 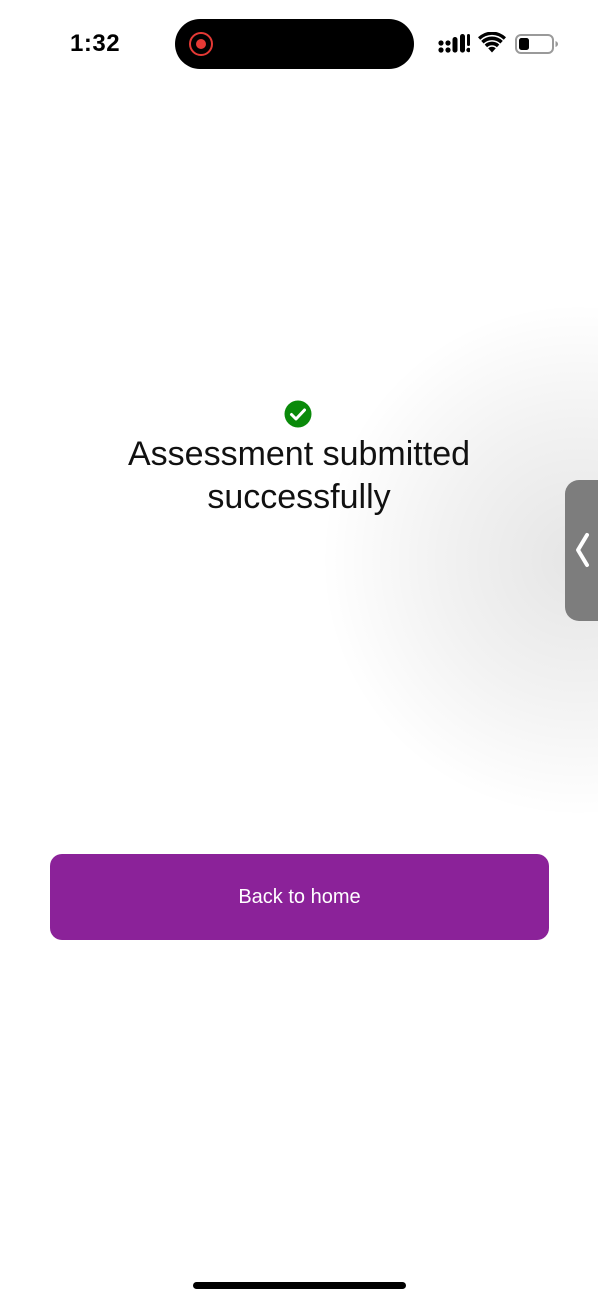 I want to click on success-message: Assessment submitted successfully, so click(x=299, y=475).